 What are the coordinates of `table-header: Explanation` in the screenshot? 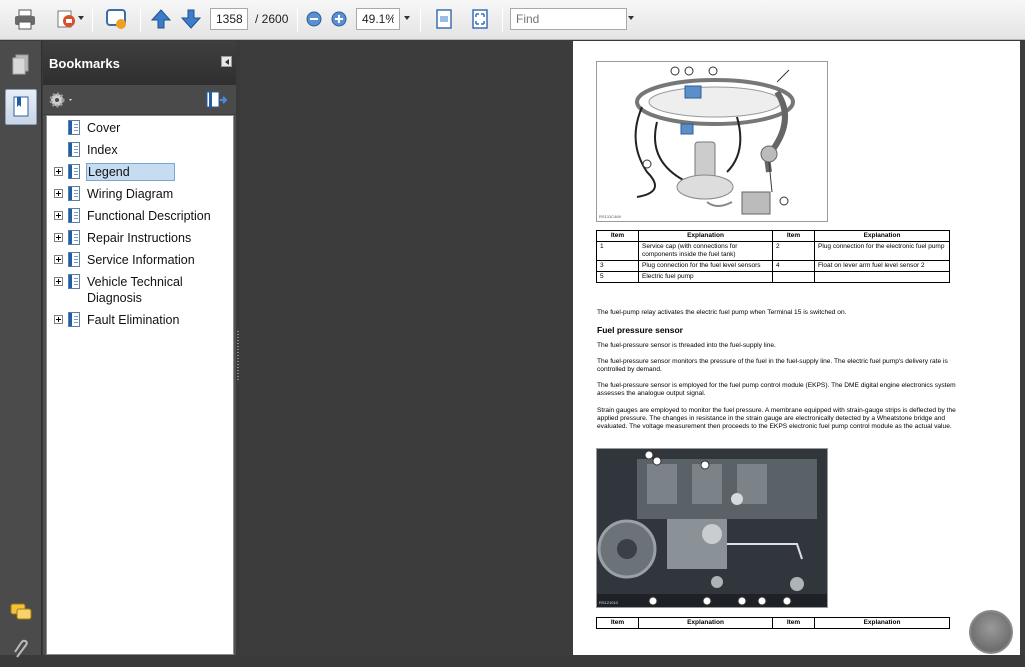 It's located at (705, 236).